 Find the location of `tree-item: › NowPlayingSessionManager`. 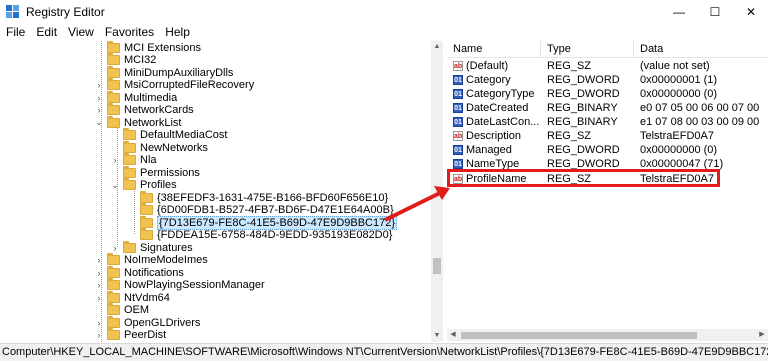

tree-item: › NowPlayingSessionManager is located at coordinates (179, 285).